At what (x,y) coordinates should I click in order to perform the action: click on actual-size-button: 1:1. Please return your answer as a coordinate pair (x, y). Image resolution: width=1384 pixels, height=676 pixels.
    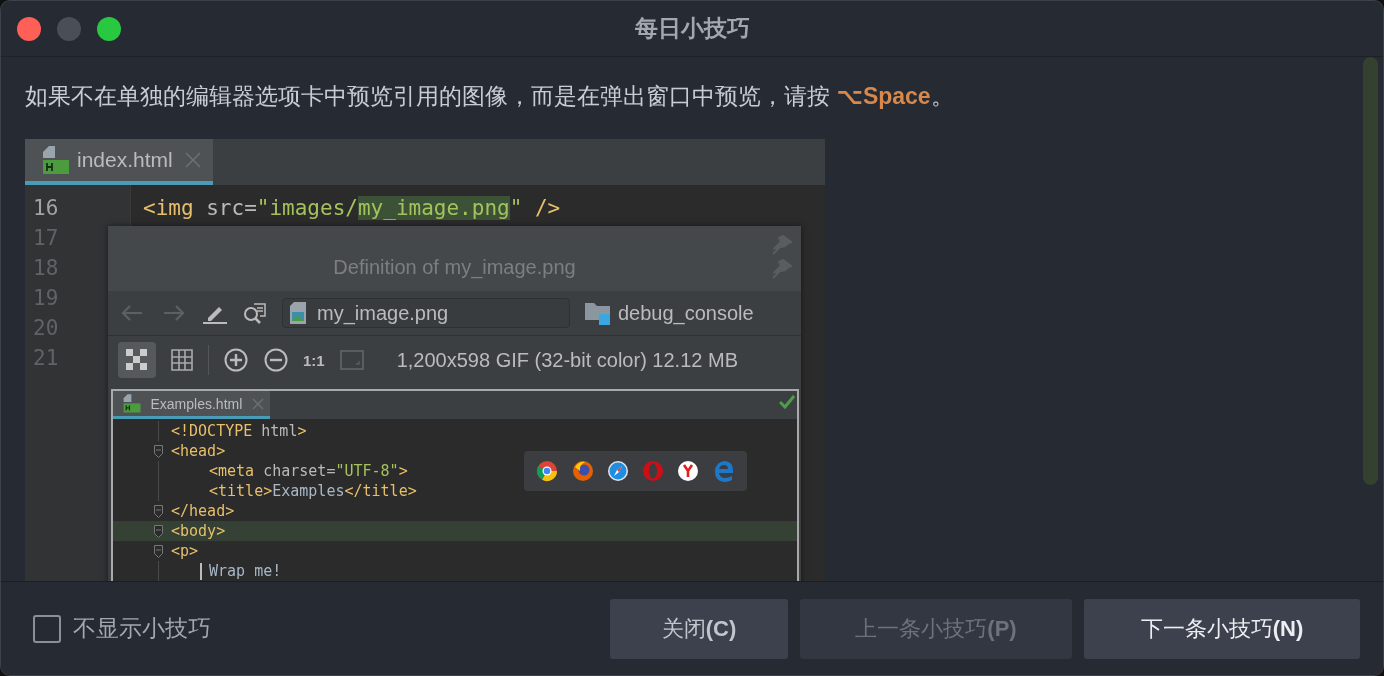
    Looking at the image, I should click on (314, 360).